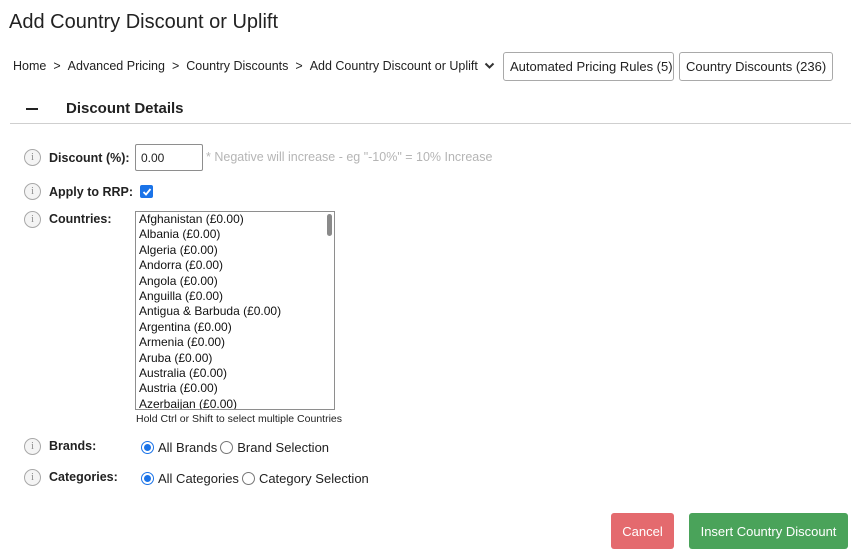 The height and width of the screenshot is (556, 858). Describe the element at coordinates (116, 66) in the screenshot. I see `breadcrumb-advanced-pricing: Advanced Pricing` at that location.